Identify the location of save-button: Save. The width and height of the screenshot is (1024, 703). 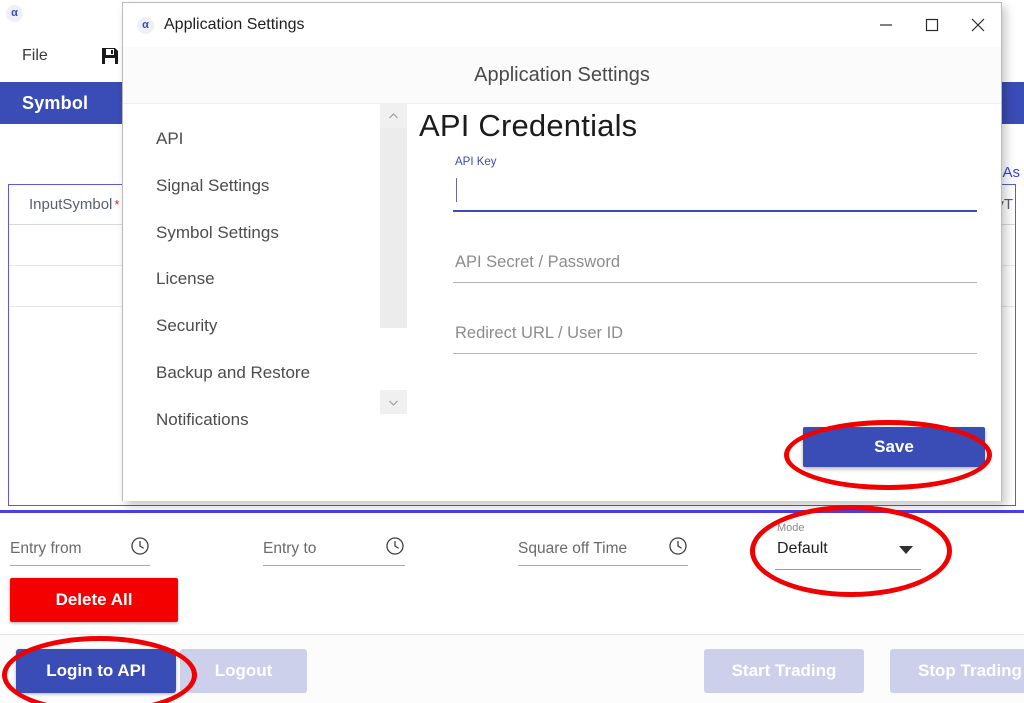
(894, 447).